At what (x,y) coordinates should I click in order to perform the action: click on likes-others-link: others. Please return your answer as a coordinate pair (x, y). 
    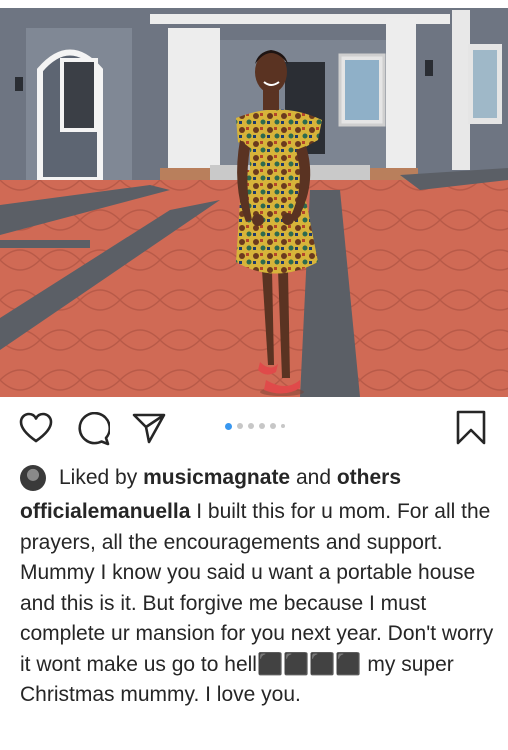
    Looking at the image, I should click on (369, 478).